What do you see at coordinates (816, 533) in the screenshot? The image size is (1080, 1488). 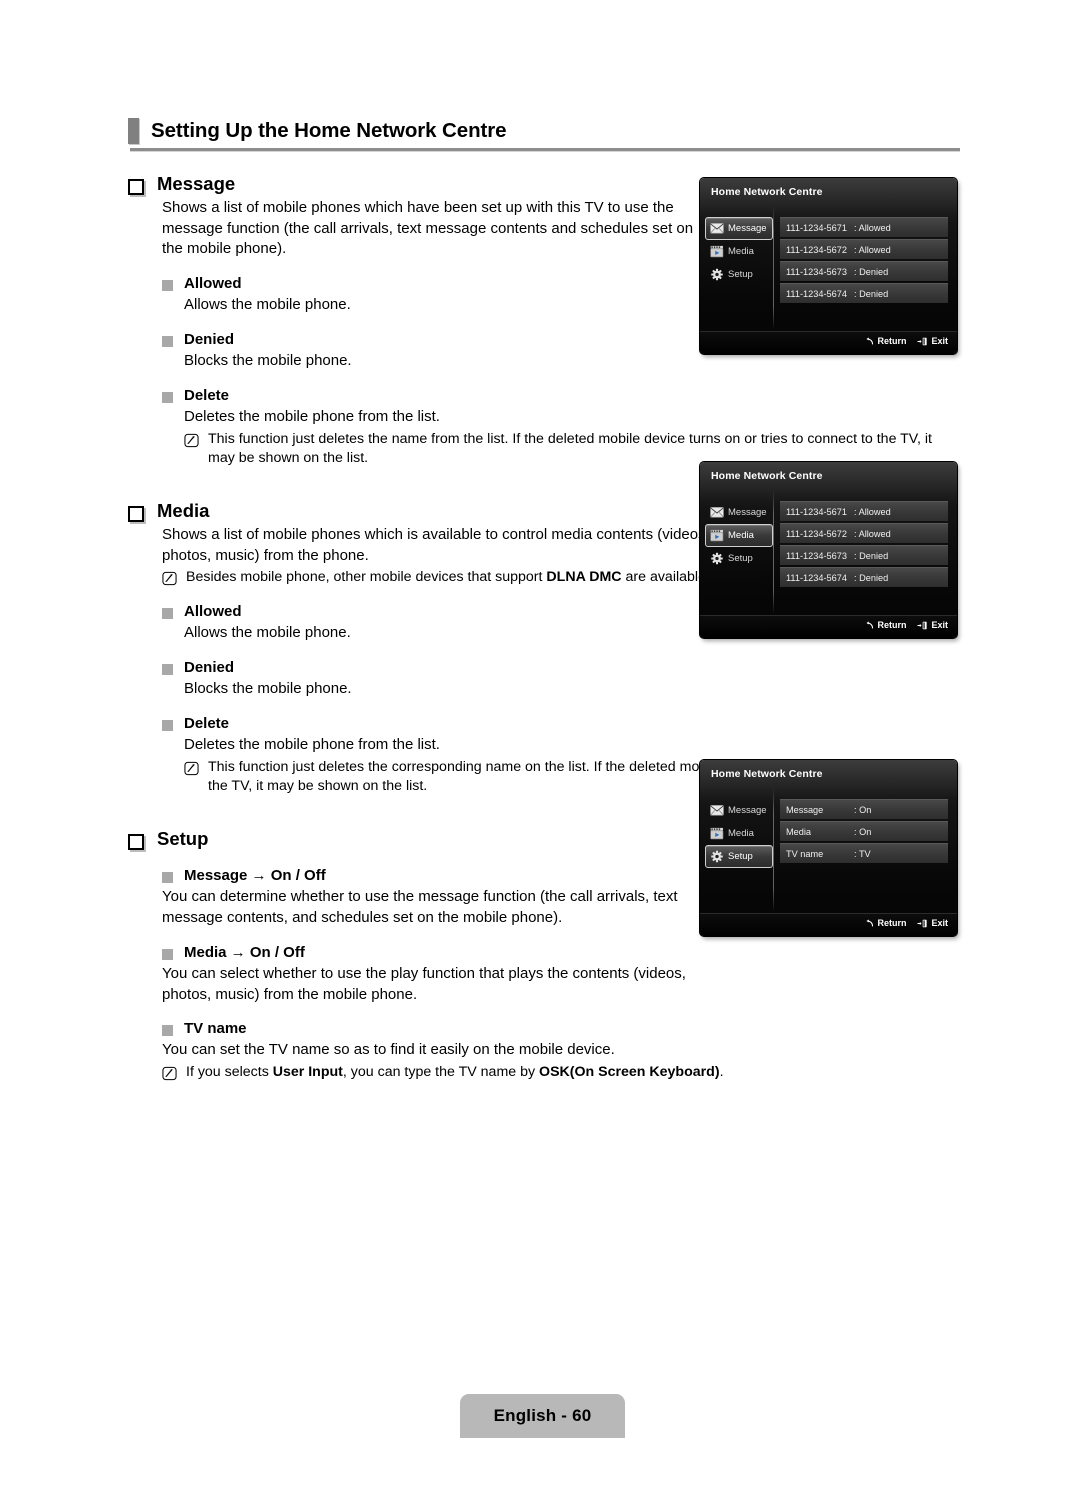 I see `row-key: 111-1234-5672` at bounding box center [816, 533].